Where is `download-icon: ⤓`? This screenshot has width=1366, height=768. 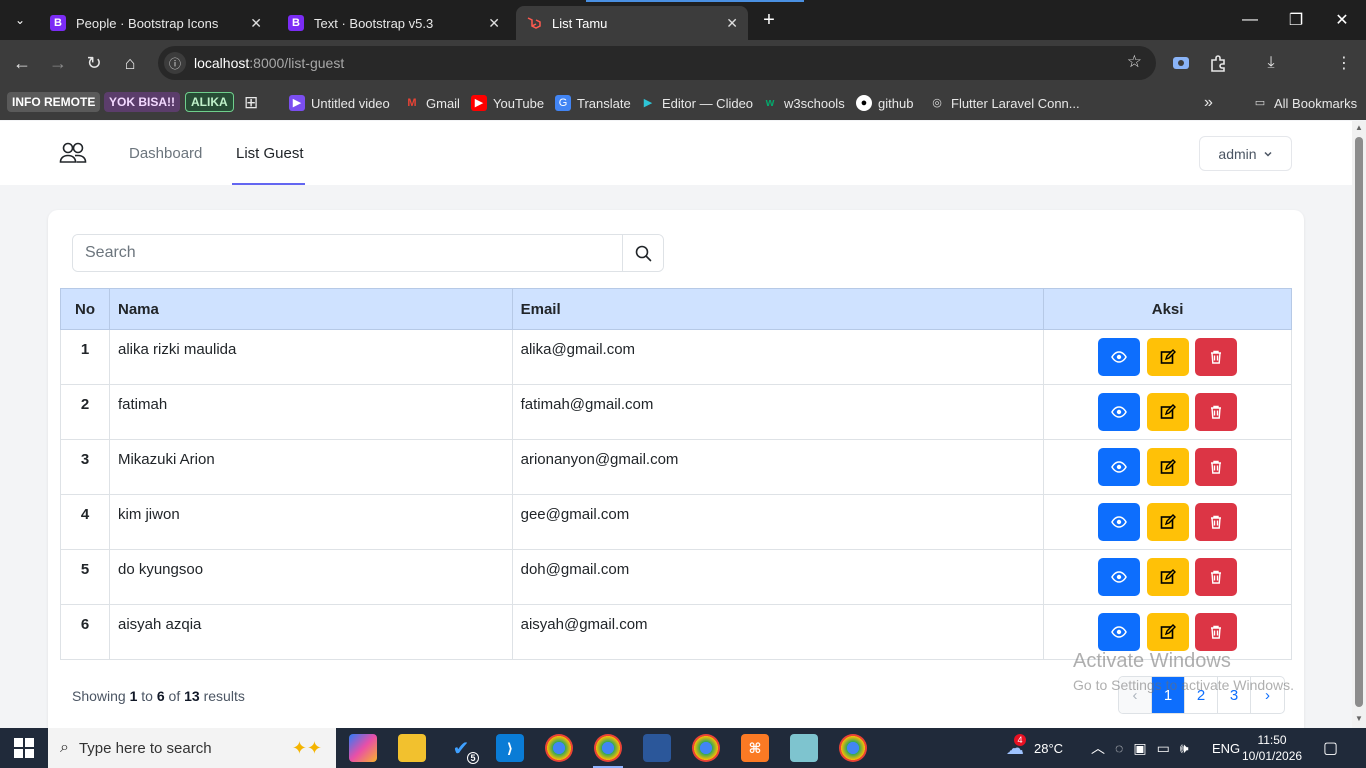 download-icon: ⤓ is located at coordinates (1271, 63).